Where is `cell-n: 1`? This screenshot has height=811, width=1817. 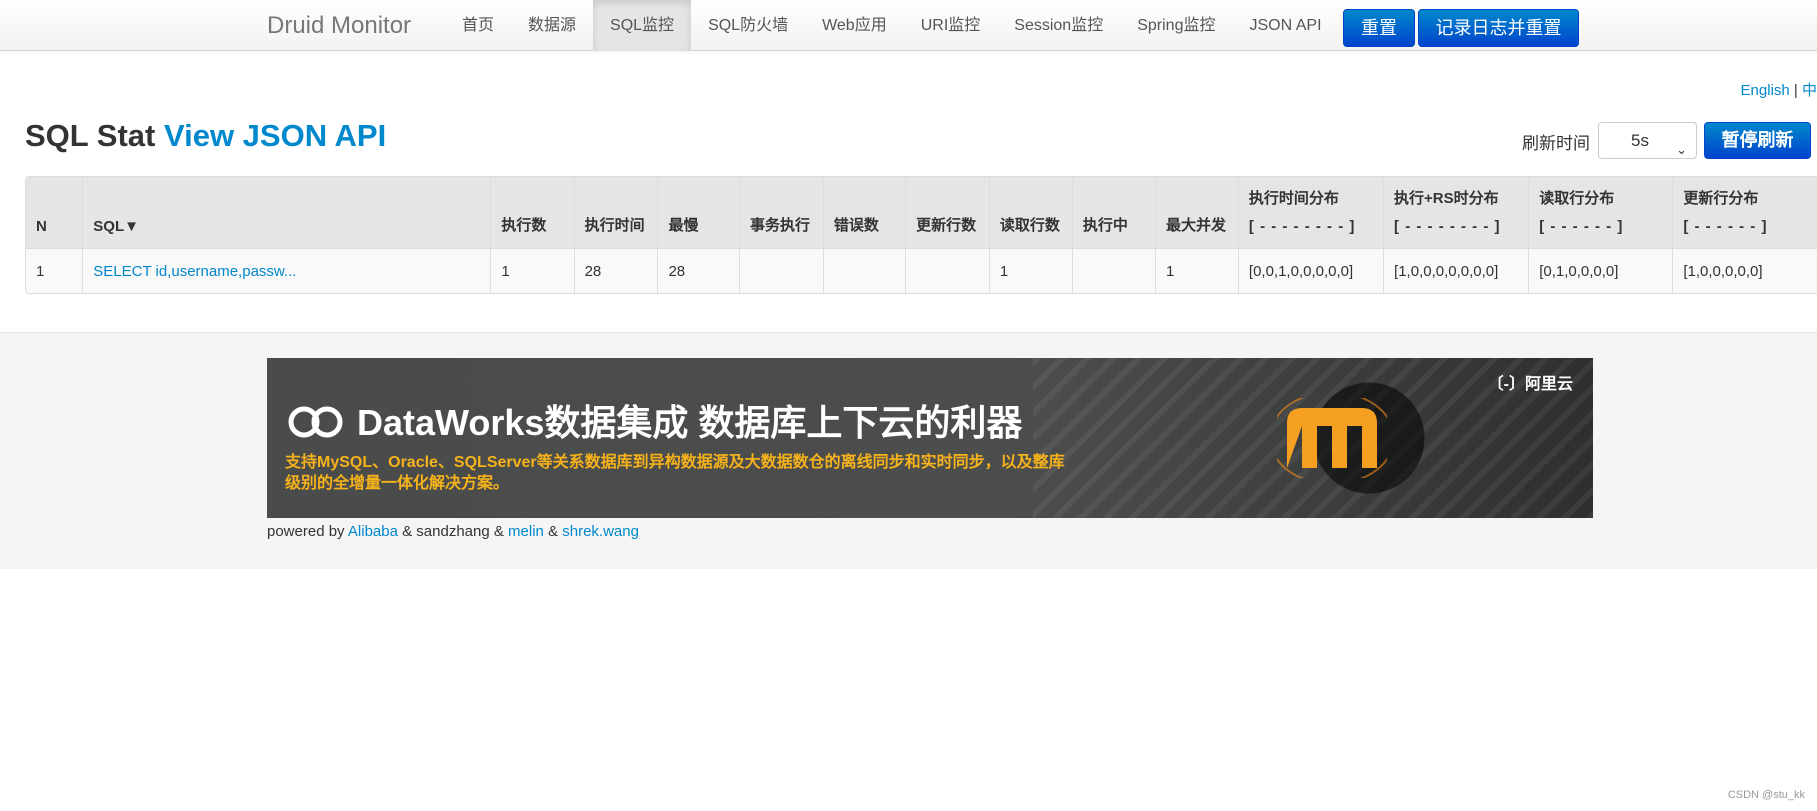 cell-n: 1 is located at coordinates (54, 270).